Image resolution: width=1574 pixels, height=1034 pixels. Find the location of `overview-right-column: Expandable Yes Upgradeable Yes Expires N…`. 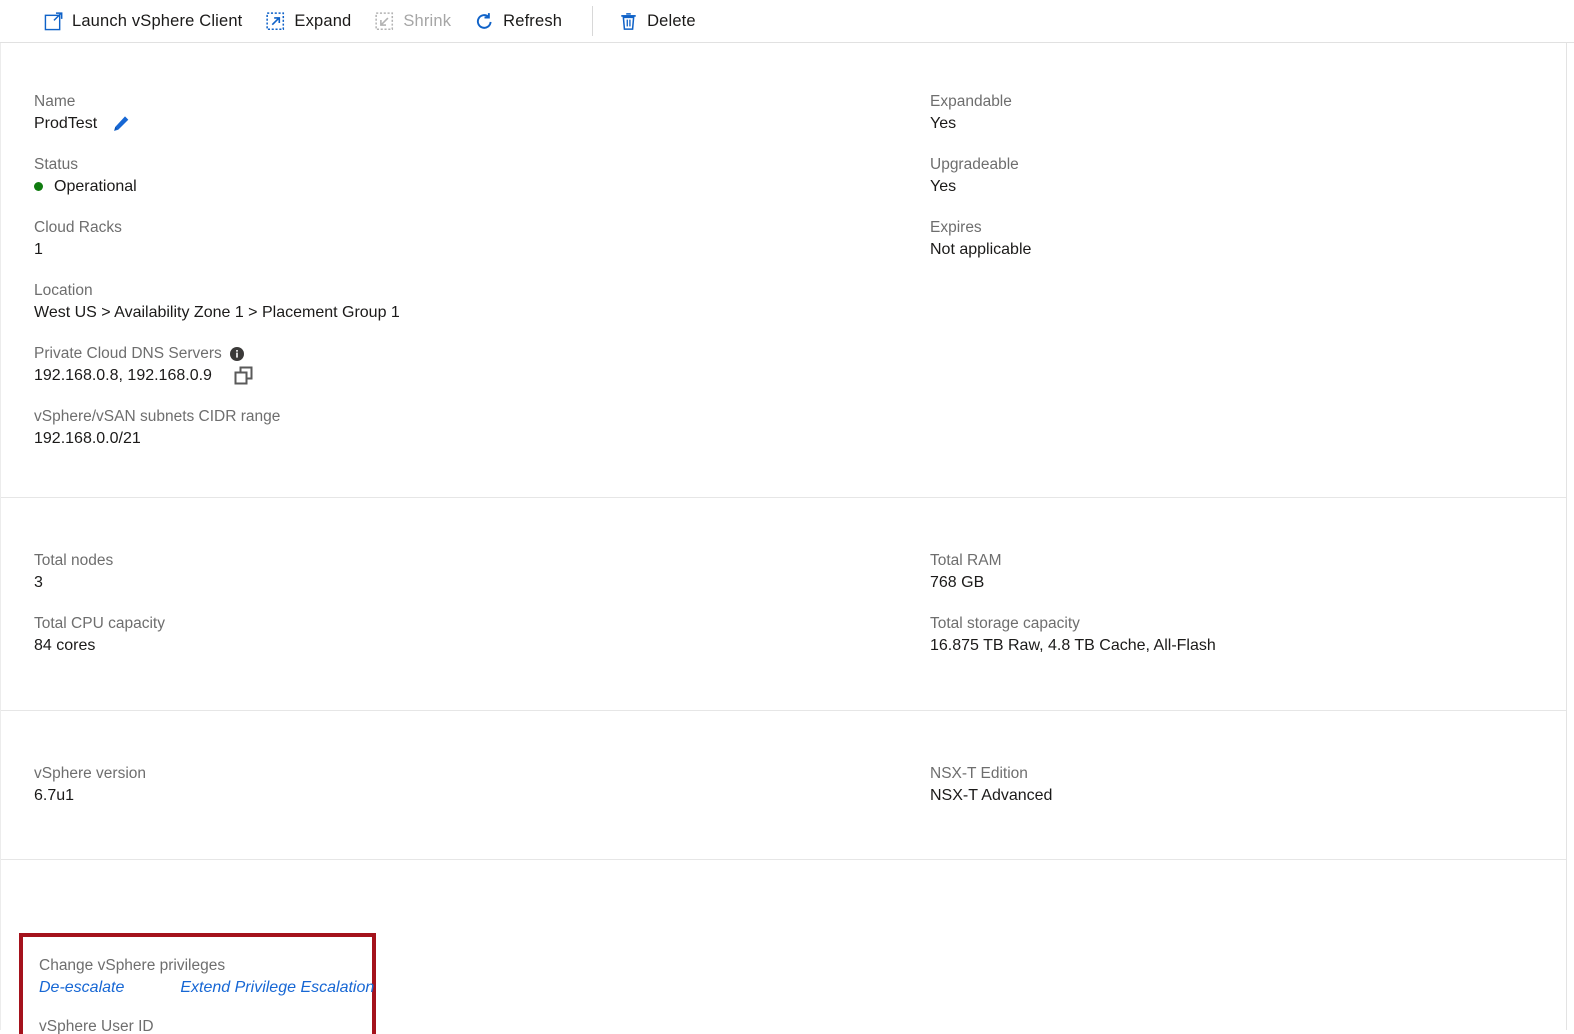

overview-right-column: Expandable Yes Upgradeable Yes Expires N… is located at coordinates (1241, 270).